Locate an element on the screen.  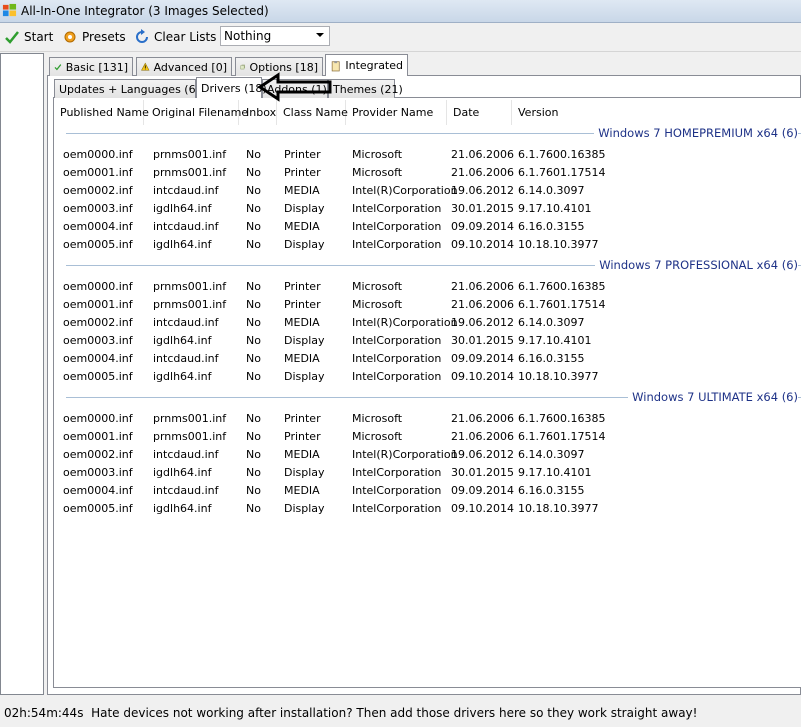
cell-date: 09.10.2014 is located at coordinates (482, 376).